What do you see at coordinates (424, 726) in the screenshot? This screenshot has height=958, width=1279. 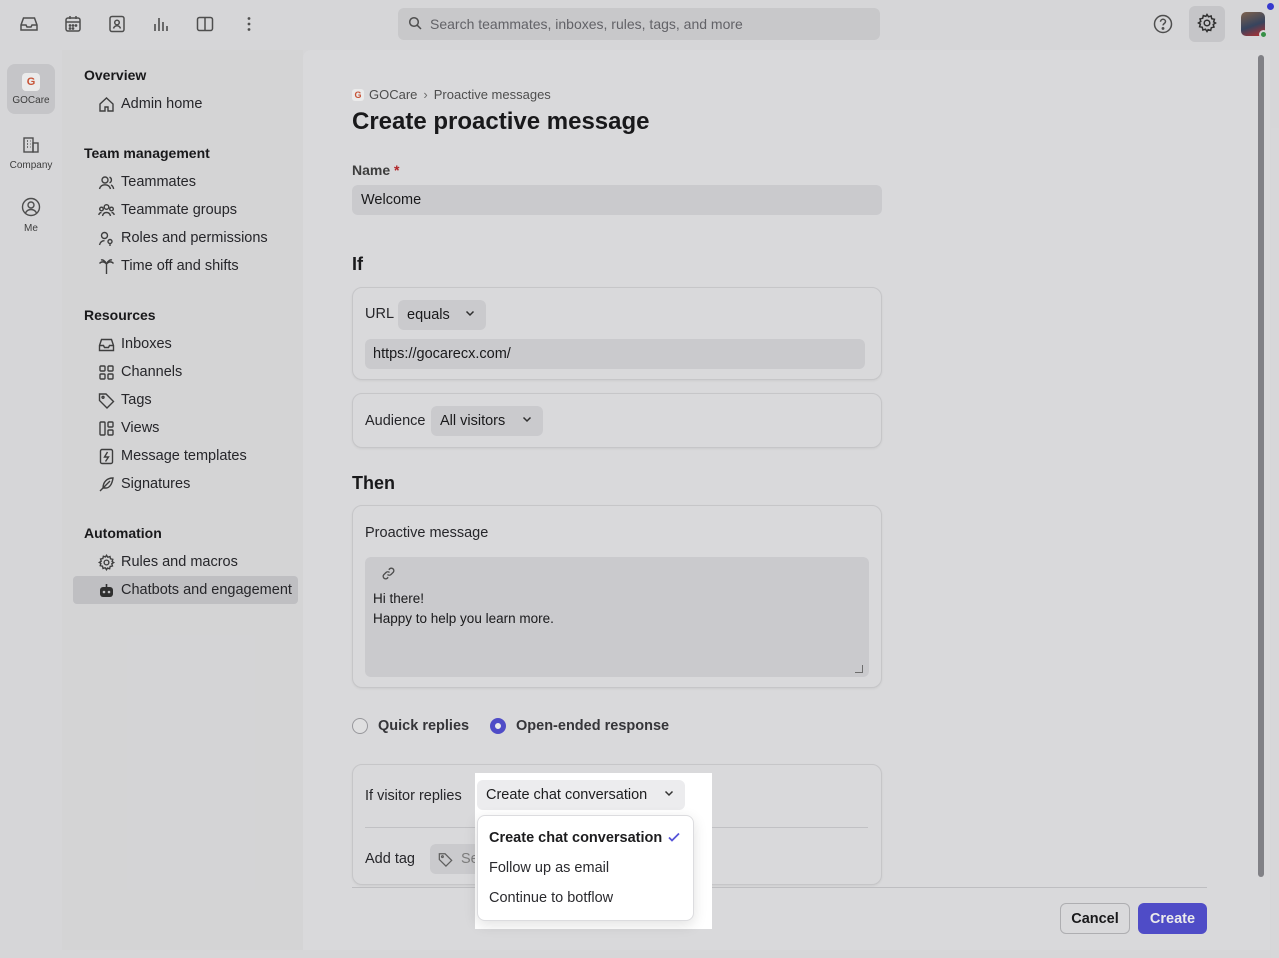 I see `radio-label: Quick replies` at bounding box center [424, 726].